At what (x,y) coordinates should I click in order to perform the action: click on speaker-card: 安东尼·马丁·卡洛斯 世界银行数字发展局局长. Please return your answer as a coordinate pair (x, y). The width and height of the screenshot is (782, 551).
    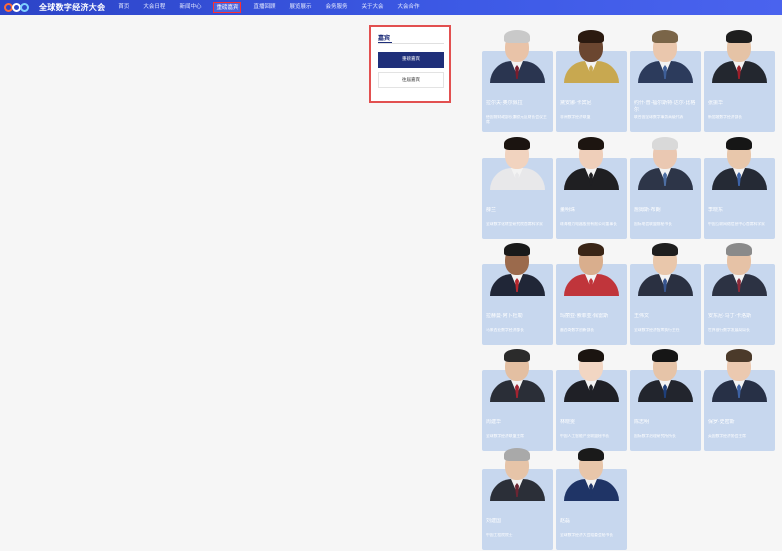
    Looking at the image, I should click on (739, 292).